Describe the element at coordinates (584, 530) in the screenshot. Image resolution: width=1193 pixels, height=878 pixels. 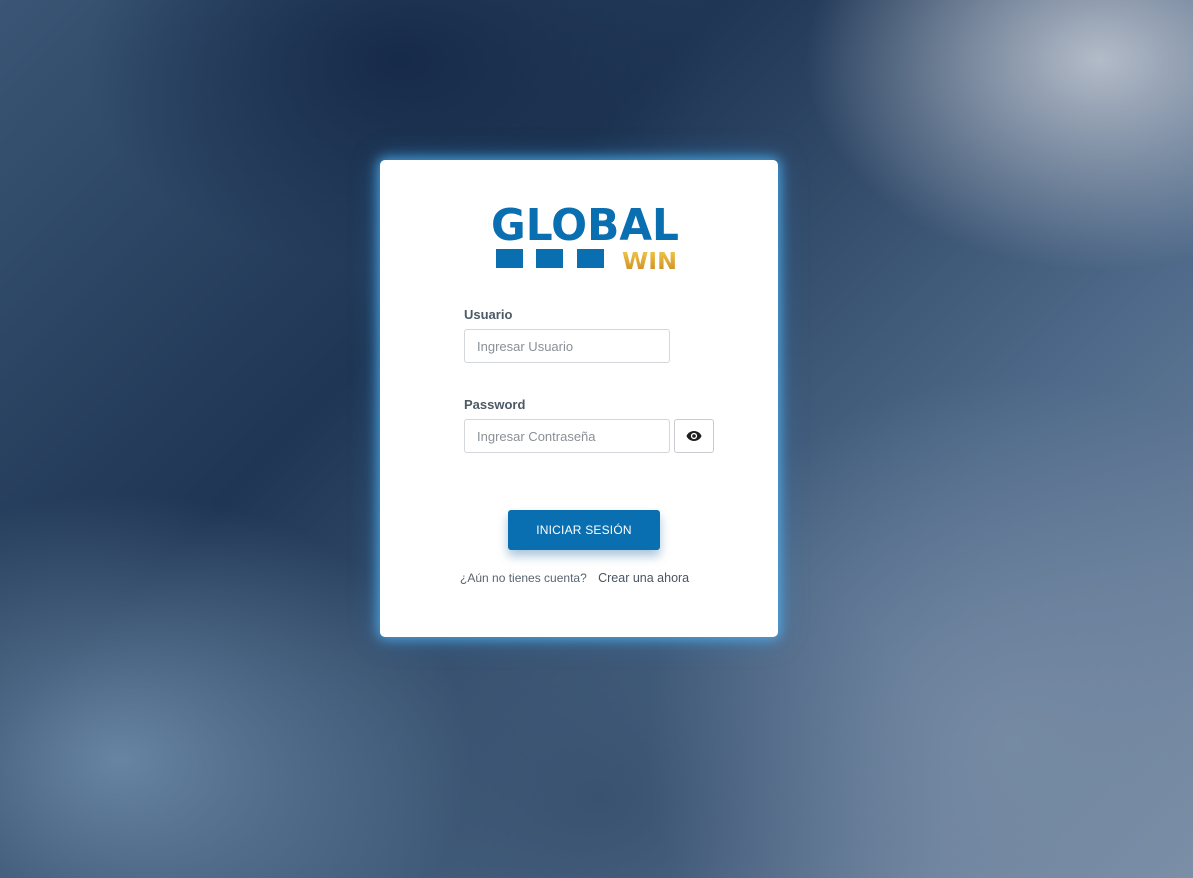
I see `login-button: INICIAR SESIÓN` at that location.